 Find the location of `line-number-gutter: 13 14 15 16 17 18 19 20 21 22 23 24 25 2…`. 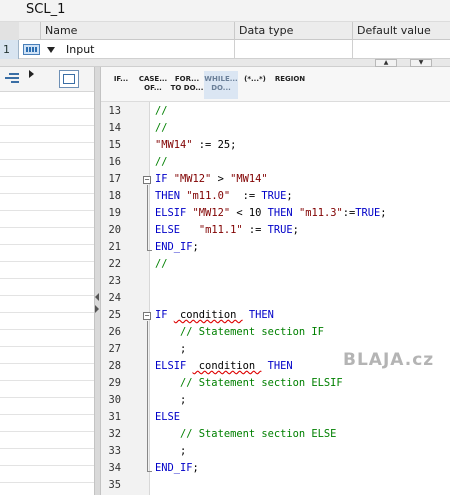

line-number-gutter: 13 14 15 16 17 18 19 20 21 22 23 24 25 2… is located at coordinates (126, 298).